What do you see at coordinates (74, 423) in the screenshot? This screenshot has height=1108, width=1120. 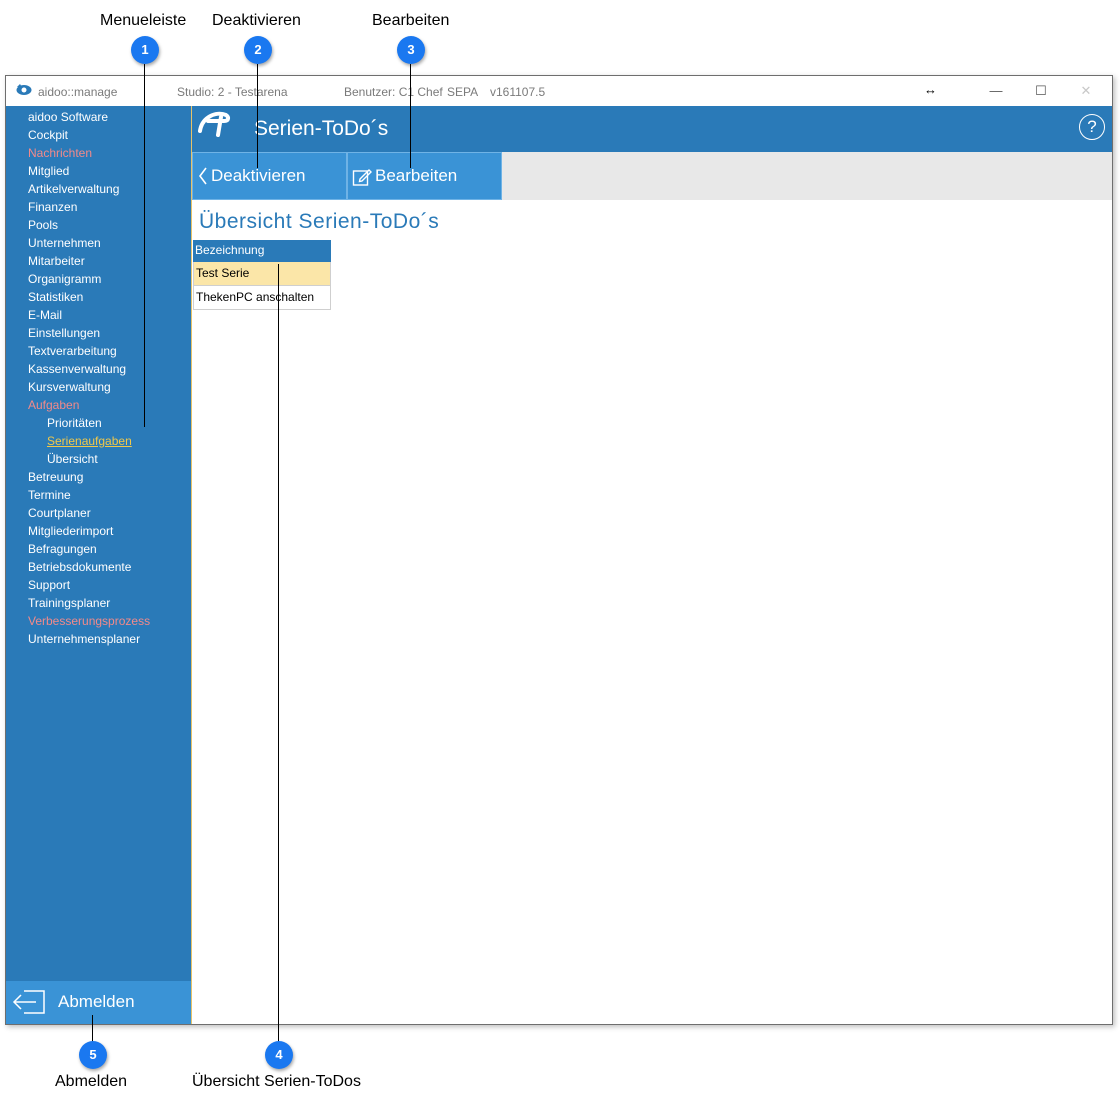 I see `sidebar-item: Prioritäten` at bounding box center [74, 423].